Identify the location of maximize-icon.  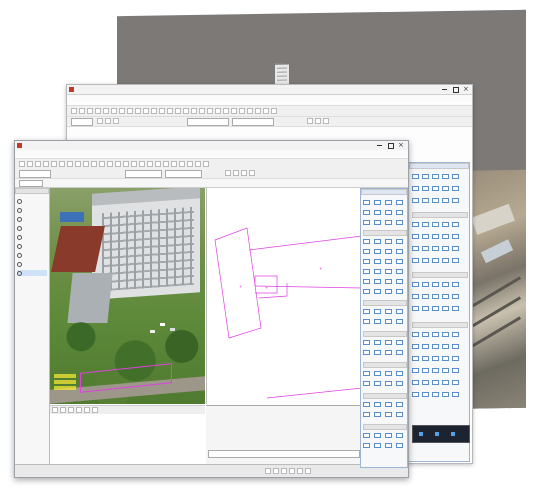
(456, 90).